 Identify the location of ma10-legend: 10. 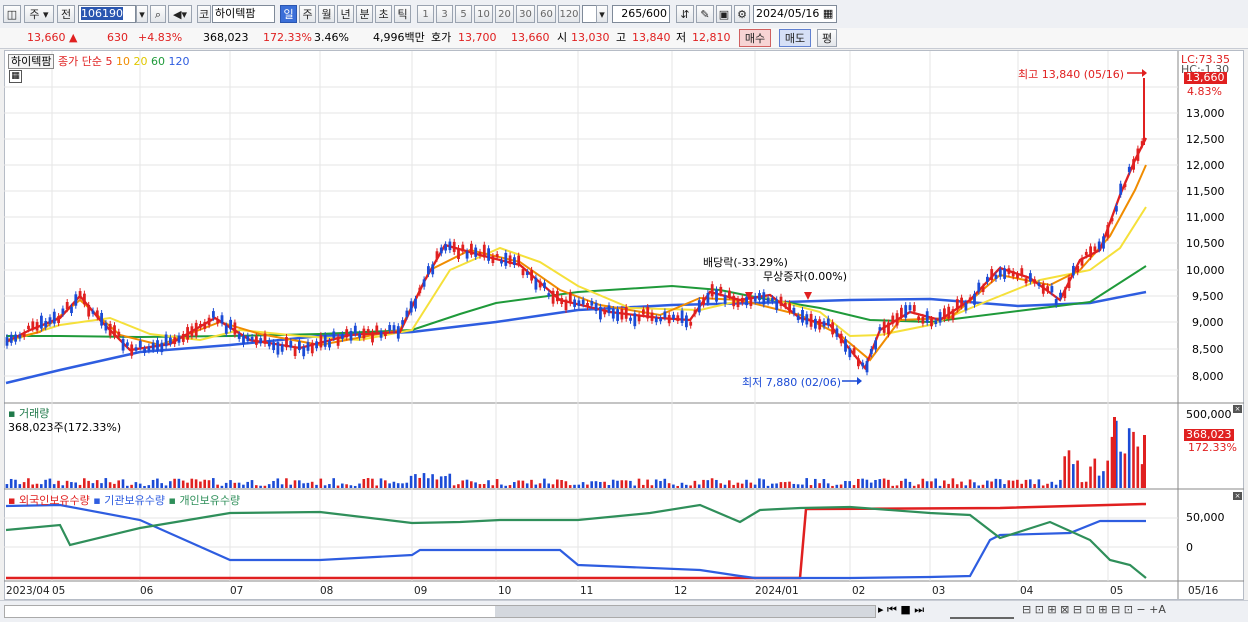
(123, 61).